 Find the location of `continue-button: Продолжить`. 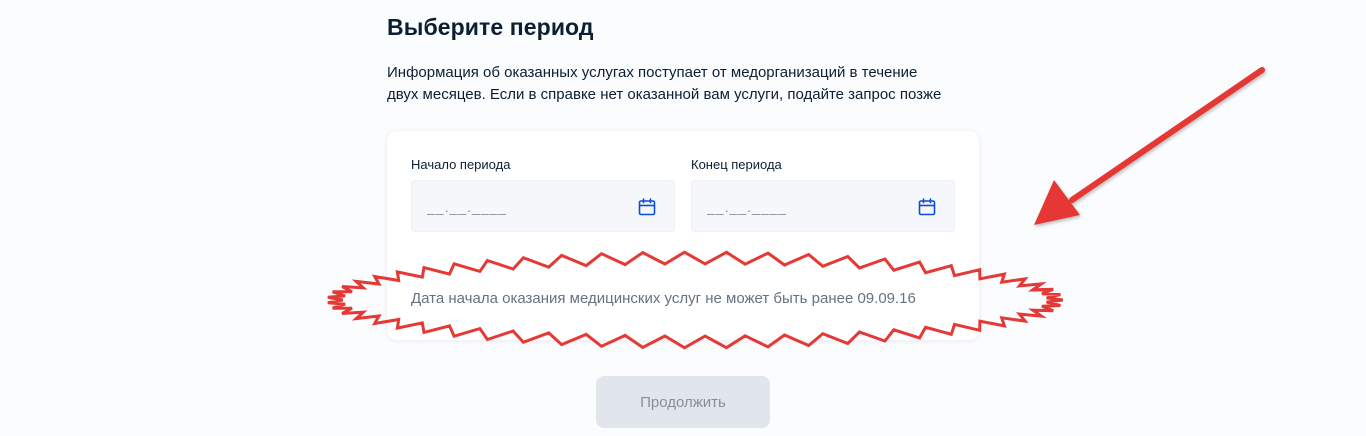

continue-button: Продолжить is located at coordinates (683, 402).